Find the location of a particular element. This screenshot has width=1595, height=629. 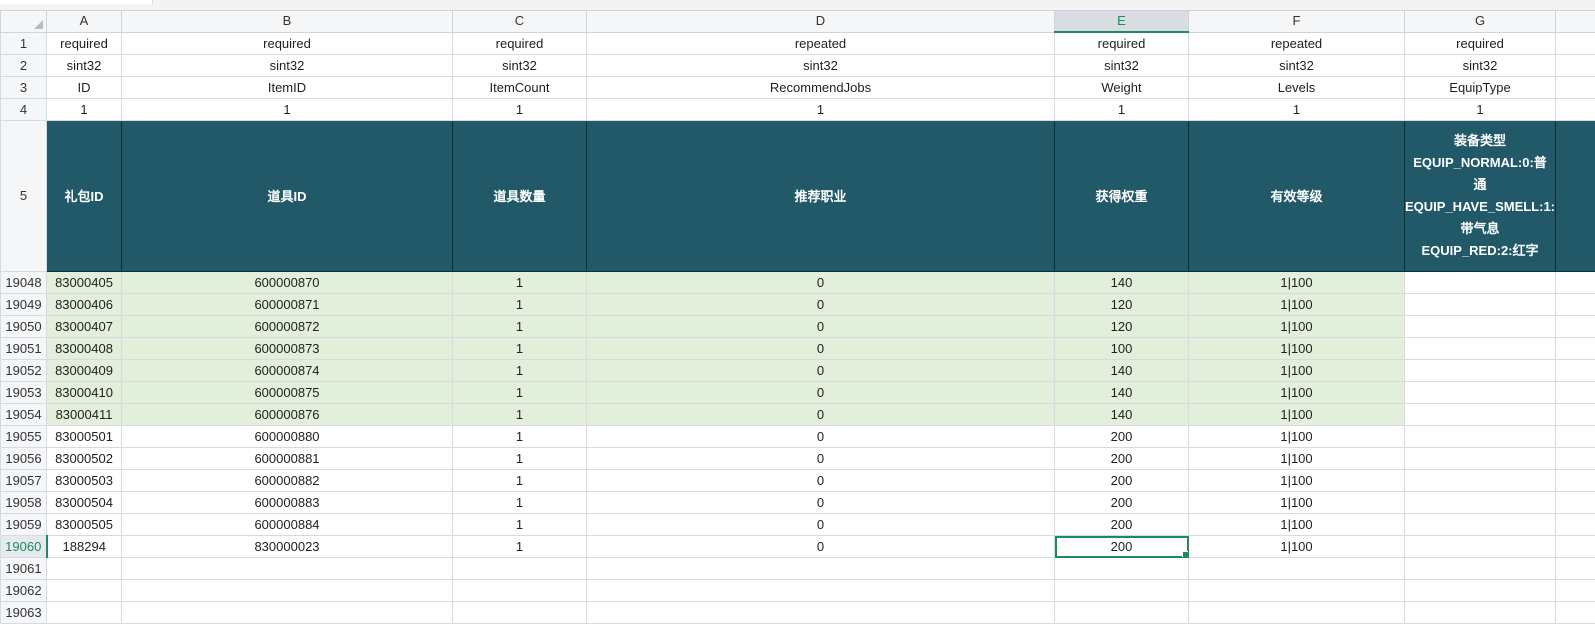

row-header: 19059 is located at coordinates (23, 524).